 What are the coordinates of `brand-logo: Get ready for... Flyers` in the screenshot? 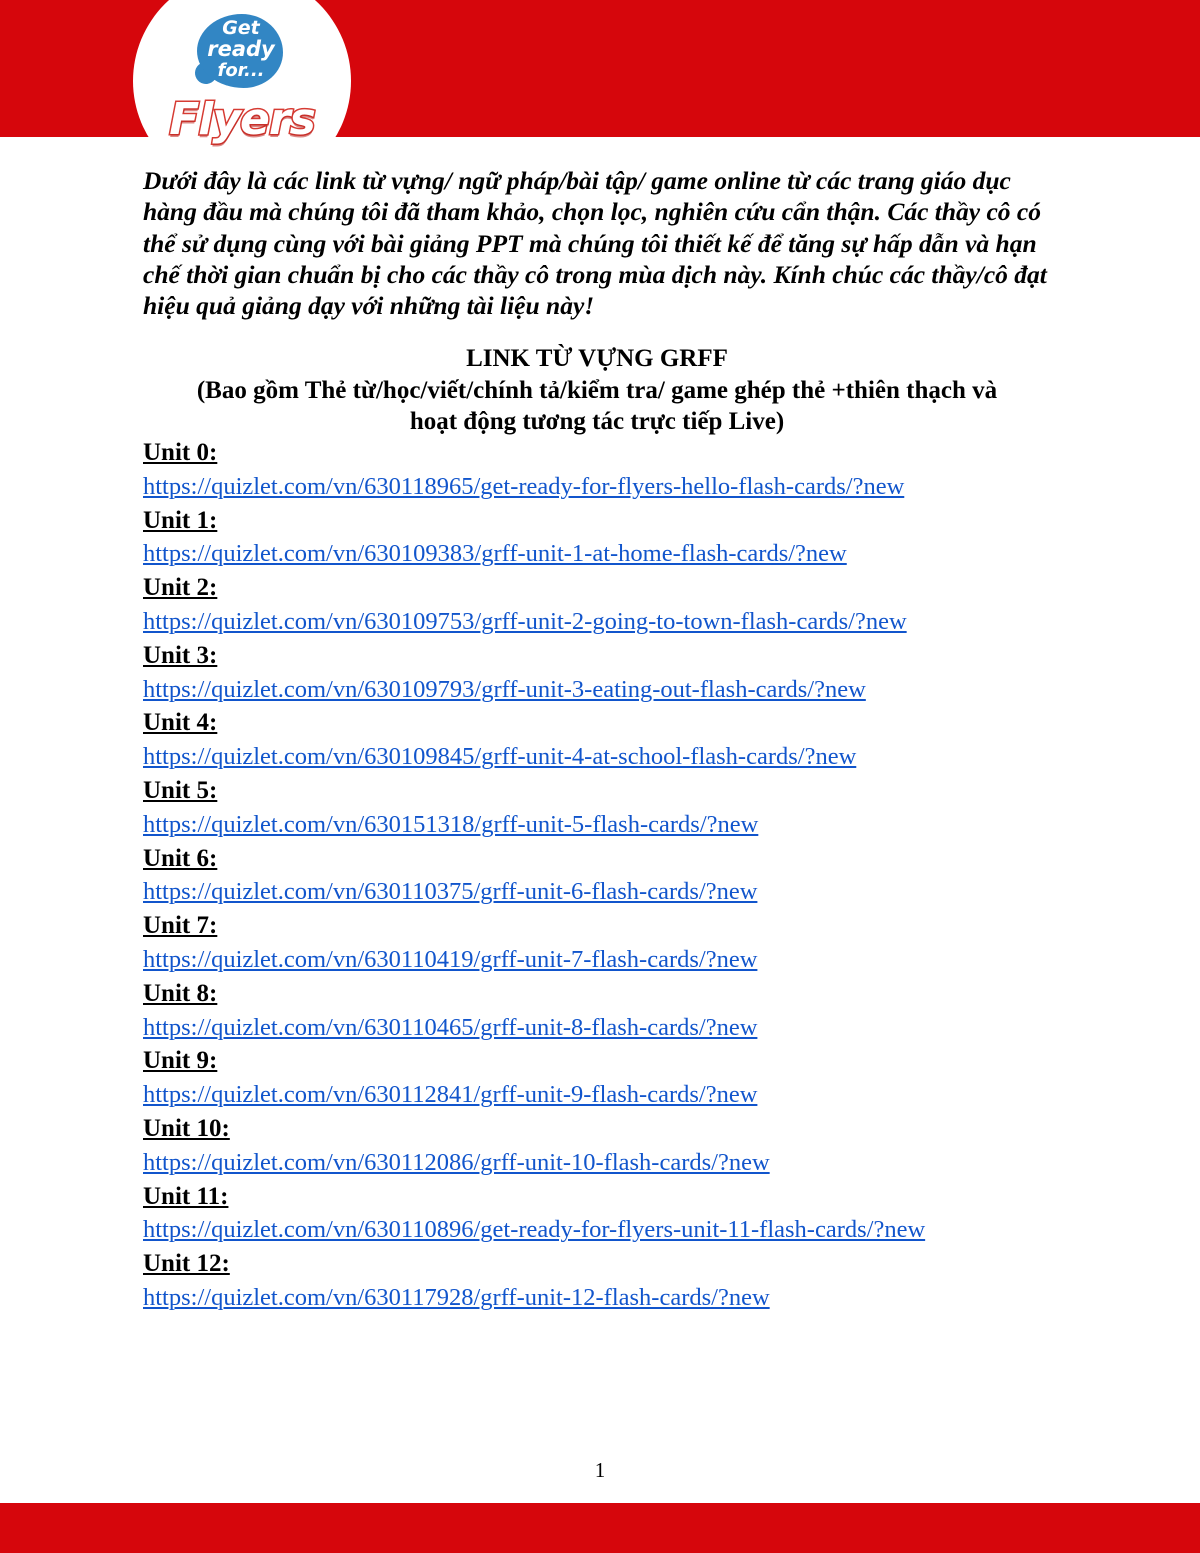 It's located at (242, 95).